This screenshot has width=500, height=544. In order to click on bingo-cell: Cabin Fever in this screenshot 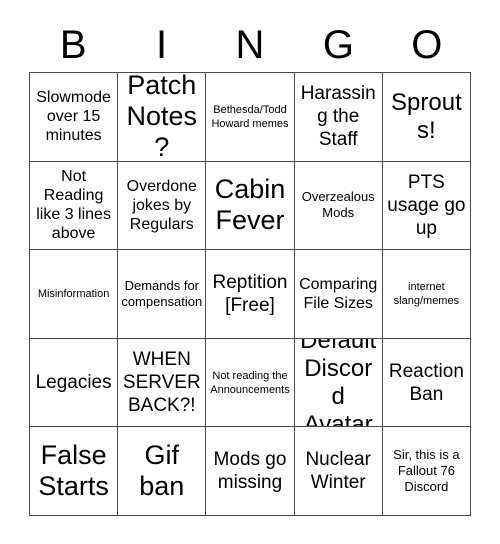, I will do `click(250, 206)`.